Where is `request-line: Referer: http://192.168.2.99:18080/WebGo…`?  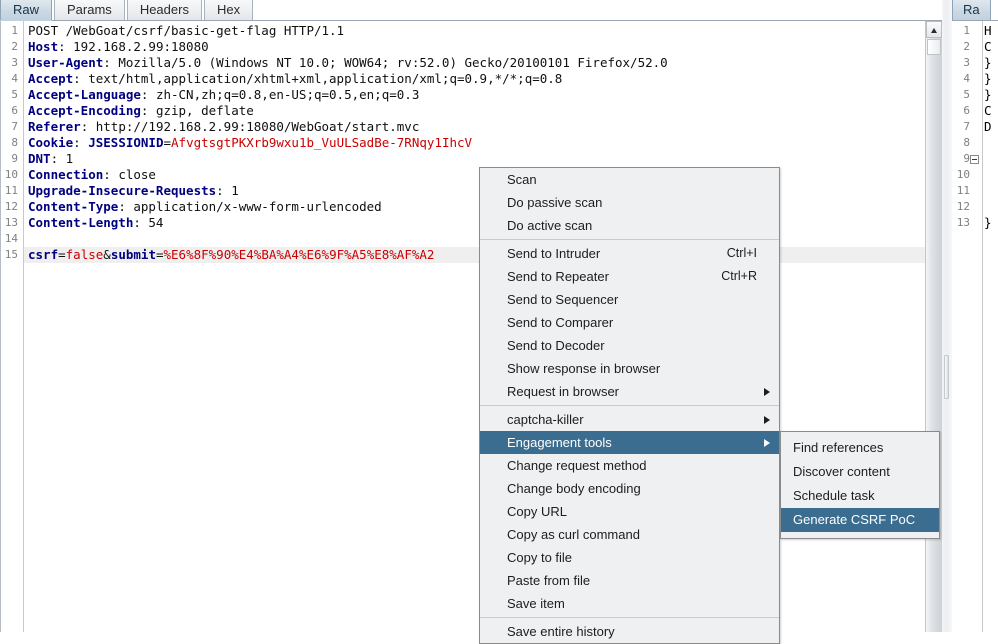
request-line: Referer: http://192.168.2.99:18080/WebGo… is located at coordinates (475, 127).